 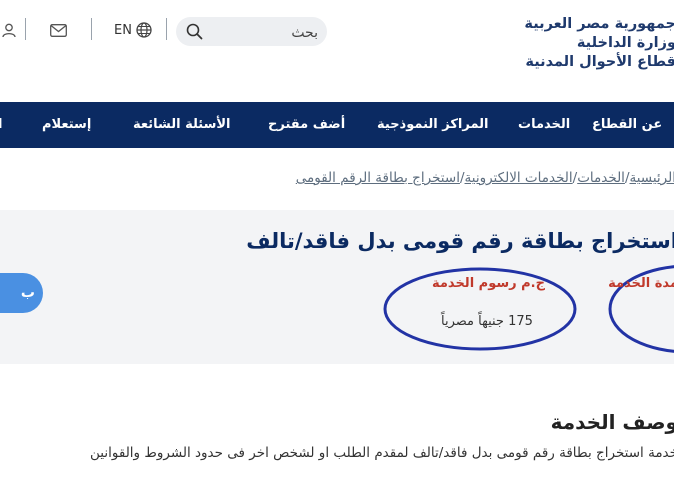 What do you see at coordinates (519, 178) in the screenshot?
I see `breadcrumb-eservices: الخدمات الالكترونية` at bounding box center [519, 178].